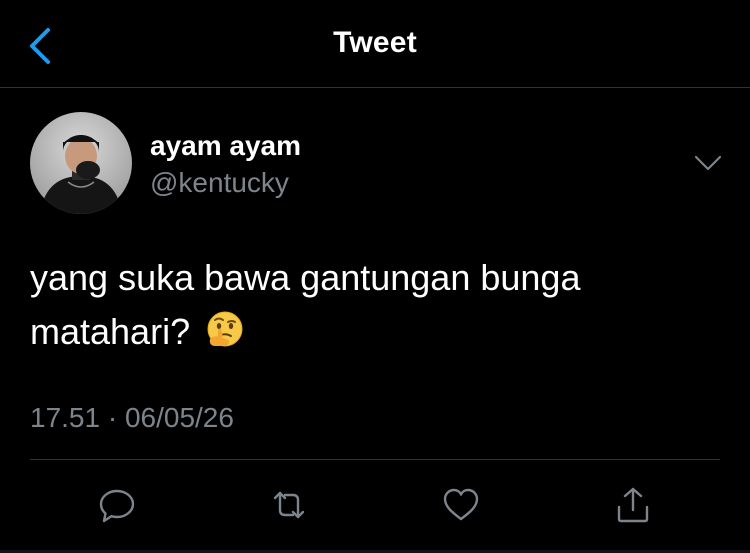 This screenshot has height=553, width=750. What do you see at coordinates (305, 304) in the screenshot?
I see `tweet-text: yang suka bawa gantungan bunga matahari?` at bounding box center [305, 304].